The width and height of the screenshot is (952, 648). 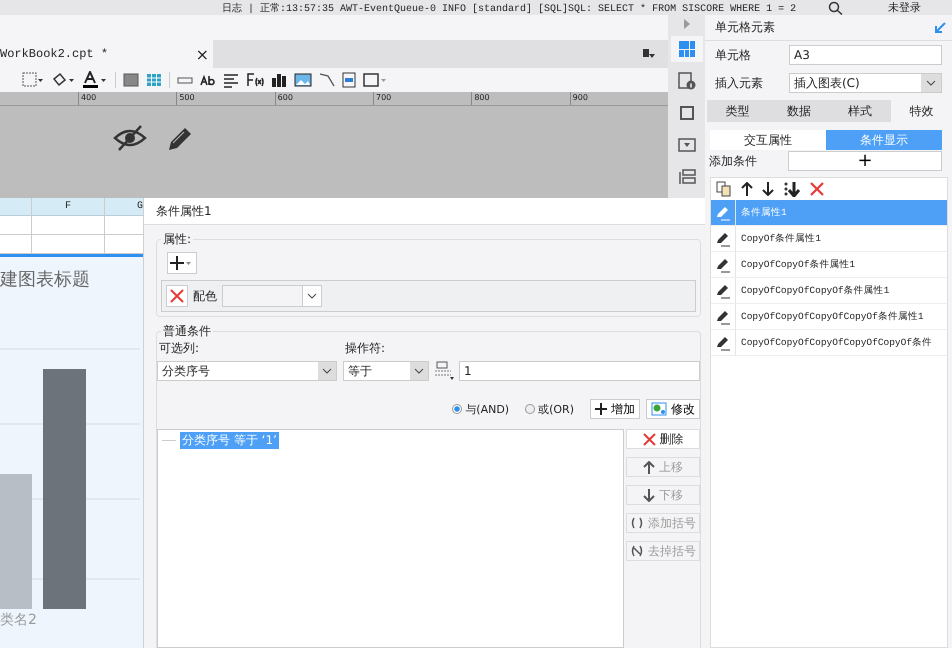 What do you see at coordinates (737, 111) in the screenshot?
I see `panel-tab: 类型` at bounding box center [737, 111].